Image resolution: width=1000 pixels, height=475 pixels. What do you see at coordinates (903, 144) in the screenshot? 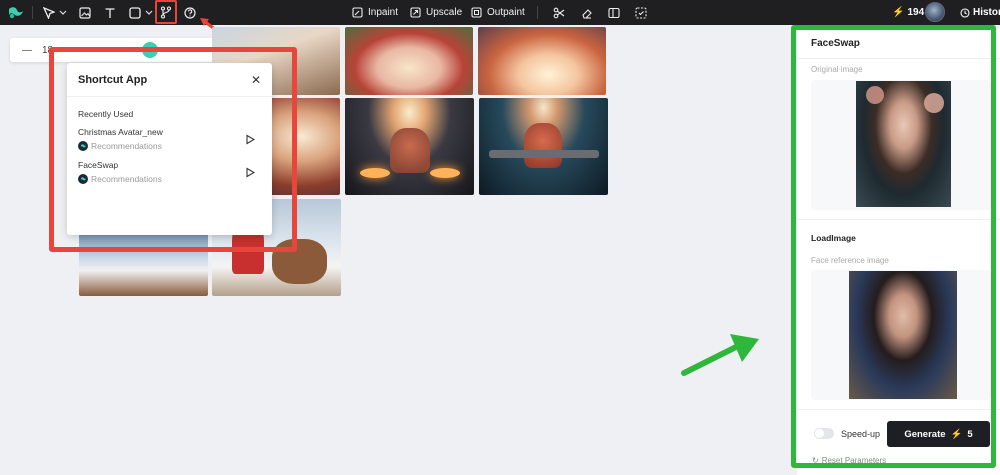
I see `original-image-preview` at bounding box center [903, 144].